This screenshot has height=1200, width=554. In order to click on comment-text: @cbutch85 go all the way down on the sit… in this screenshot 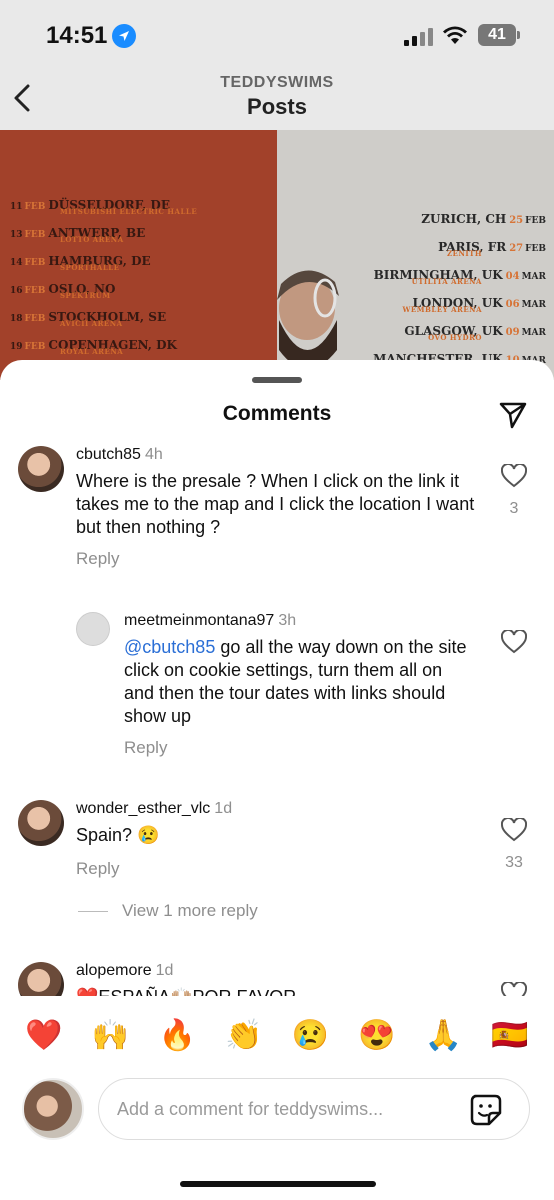, I will do `click(295, 681)`.